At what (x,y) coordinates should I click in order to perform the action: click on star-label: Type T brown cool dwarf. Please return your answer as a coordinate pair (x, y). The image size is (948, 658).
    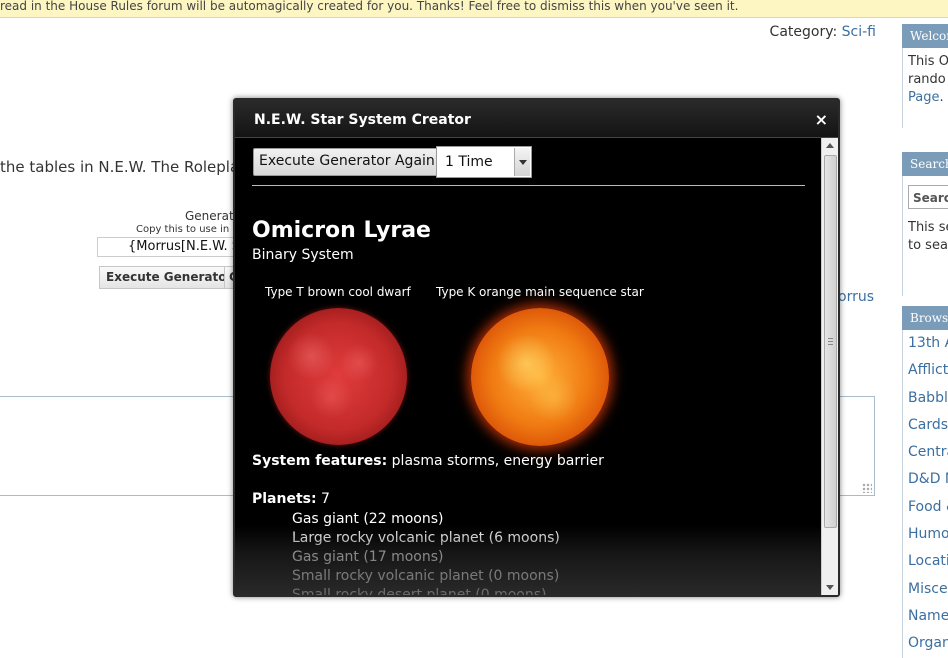
    Looking at the image, I should click on (338, 292).